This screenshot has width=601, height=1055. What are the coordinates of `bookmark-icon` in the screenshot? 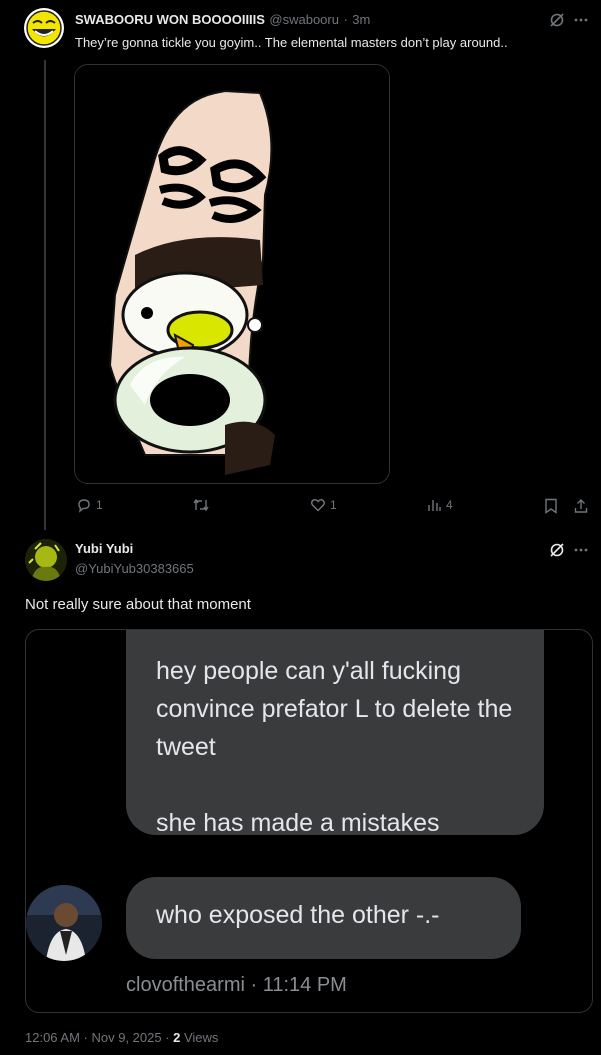 It's located at (551, 506).